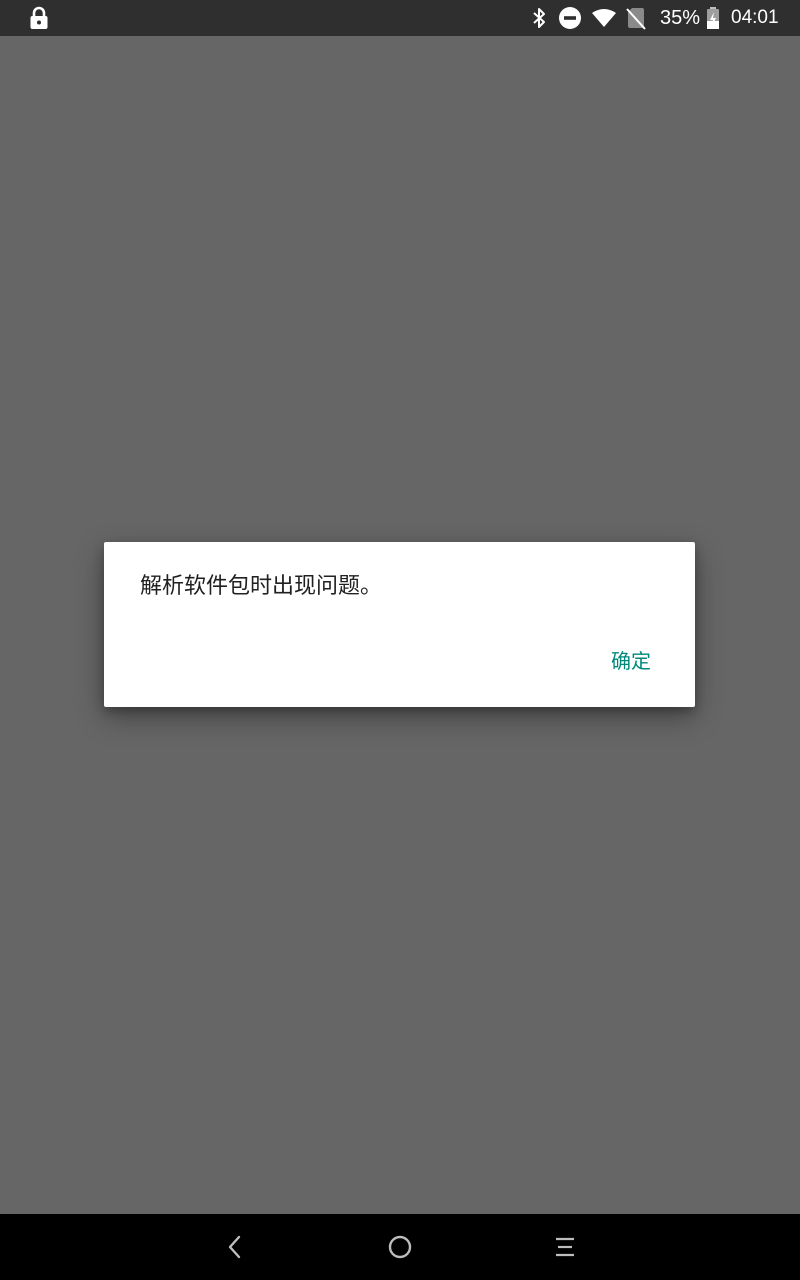 Image resolution: width=800 pixels, height=1280 pixels. I want to click on menu-button, so click(565, 1247).